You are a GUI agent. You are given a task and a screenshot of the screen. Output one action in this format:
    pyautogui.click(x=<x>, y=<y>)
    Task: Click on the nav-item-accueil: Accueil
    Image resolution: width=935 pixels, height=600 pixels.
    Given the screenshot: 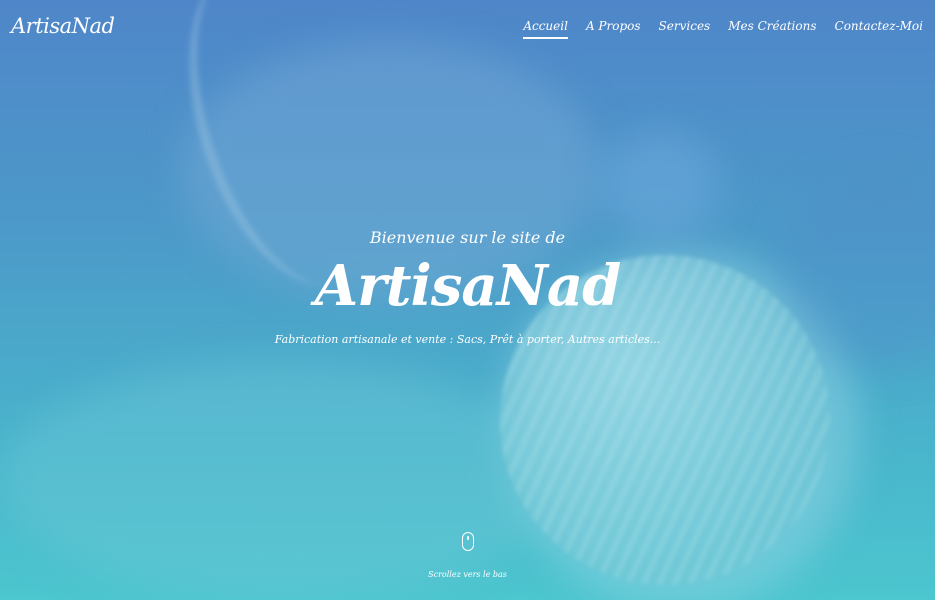 What is the action you would take?
    pyautogui.click(x=545, y=29)
    